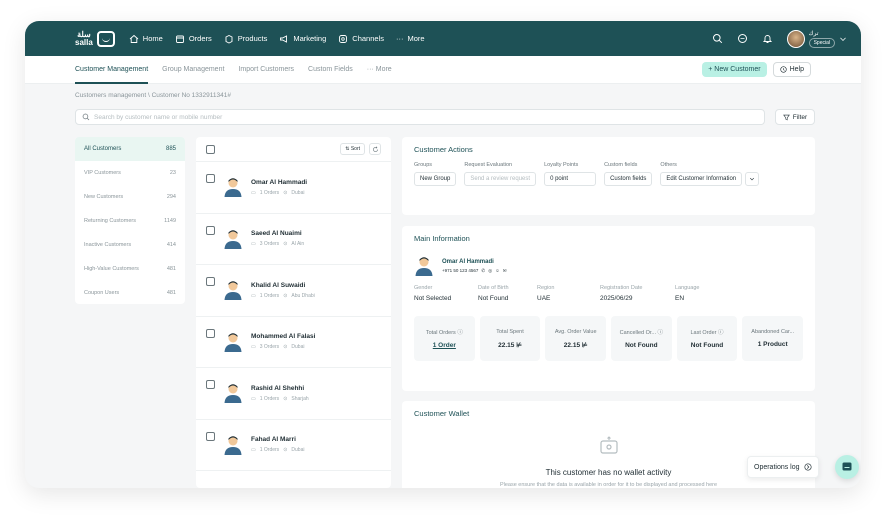 Image resolution: width=886 pixels, height=518 pixels. What do you see at coordinates (105, 38) in the screenshot?
I see `logo-mark` at bounding box center [105, 38].